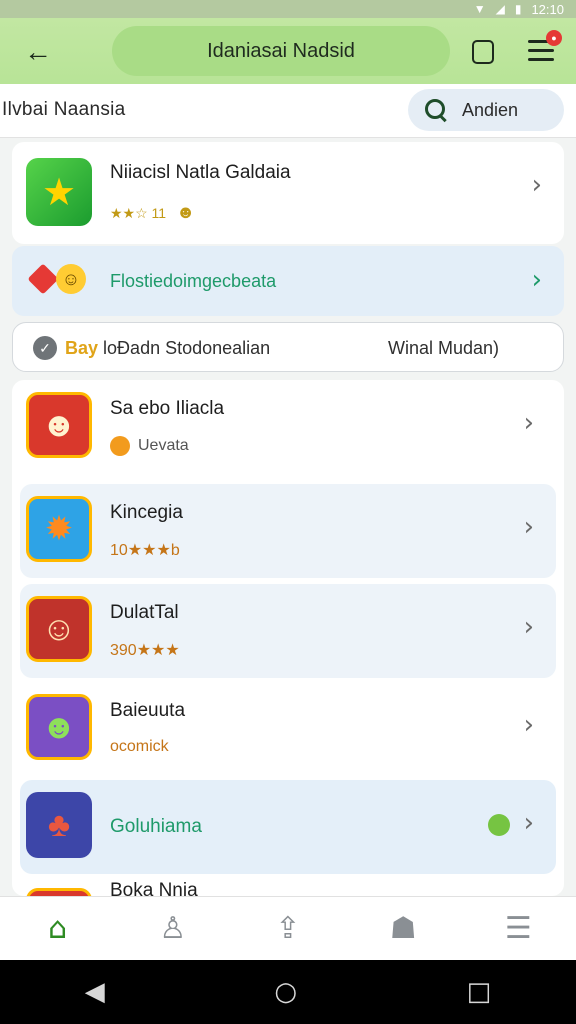 The width and height of the screenshot is (576, 1024). Describe the element at coordinates (288, 531) in the screenshot. I see `list-item: ✹ Kincegia 10★★★b ›` at that location.